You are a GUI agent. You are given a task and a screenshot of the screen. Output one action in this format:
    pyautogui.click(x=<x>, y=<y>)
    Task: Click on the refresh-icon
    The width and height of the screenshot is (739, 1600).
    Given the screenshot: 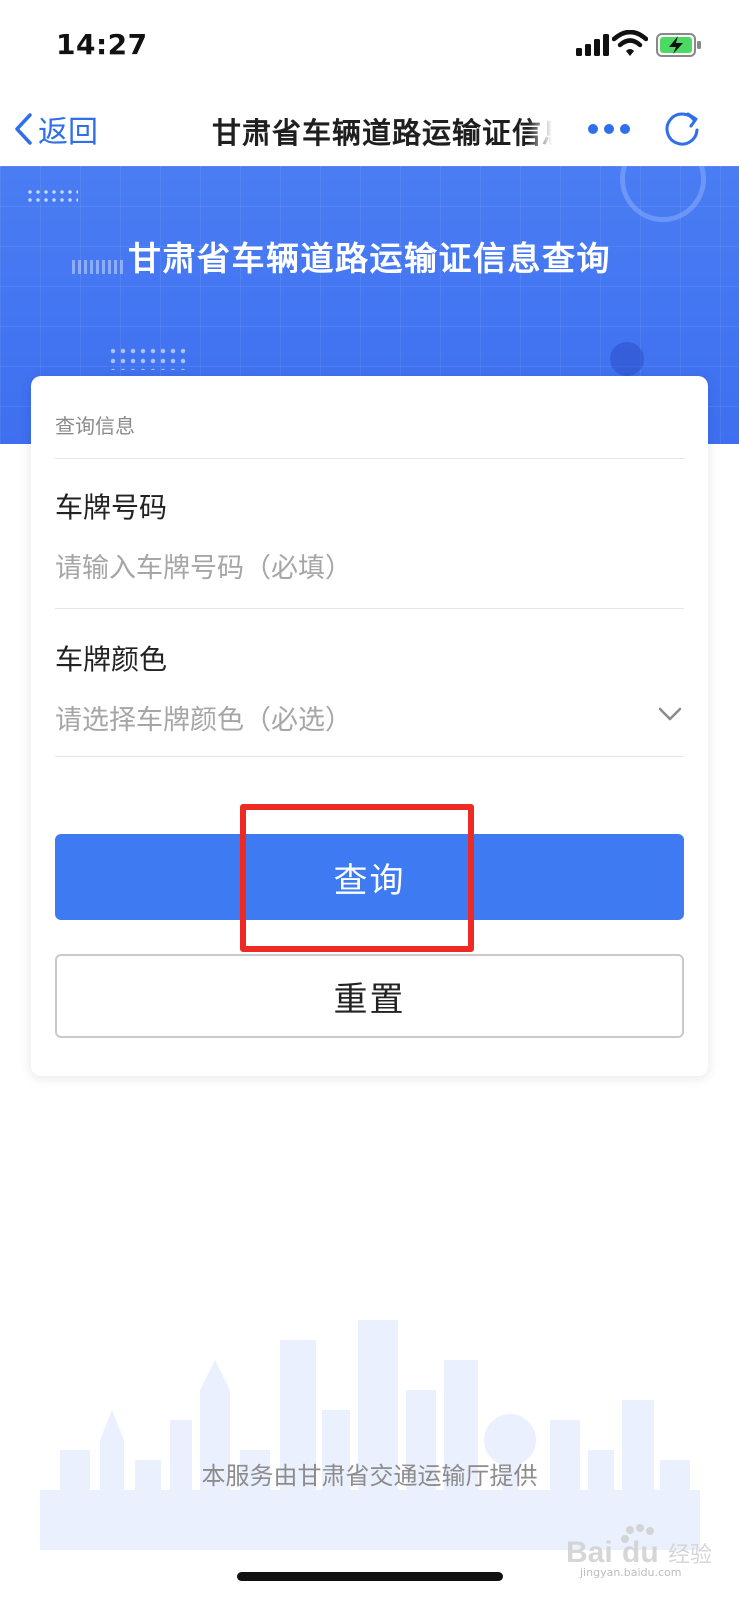 What is the action you would take?
    pyautogui.click(x=682, y=128)
    